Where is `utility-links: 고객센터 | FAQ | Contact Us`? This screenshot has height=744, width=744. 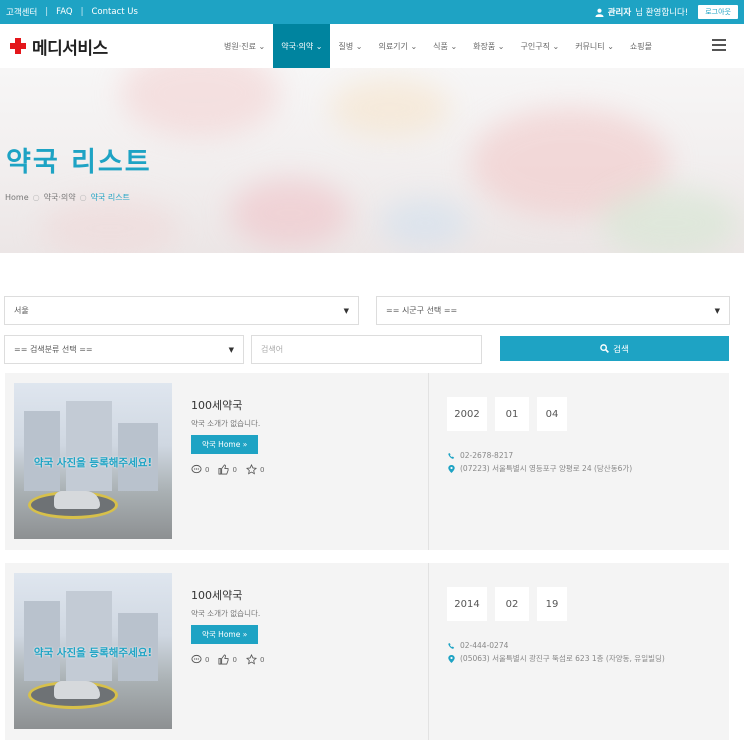 utility-links: 고객센터 | FAQ | Contact Us is located at coordinates (72, 12).